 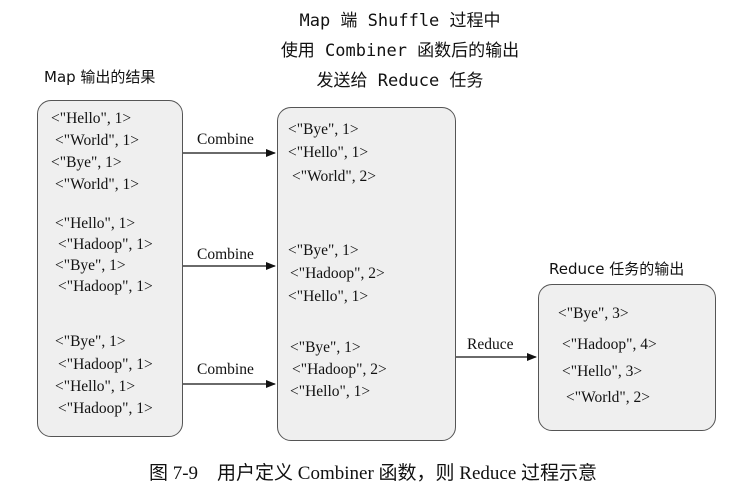 What do you see at coordinates (490, 344) in the screenshot?
I see `reduce-label: Reduce` at bounding box center [490, 344].